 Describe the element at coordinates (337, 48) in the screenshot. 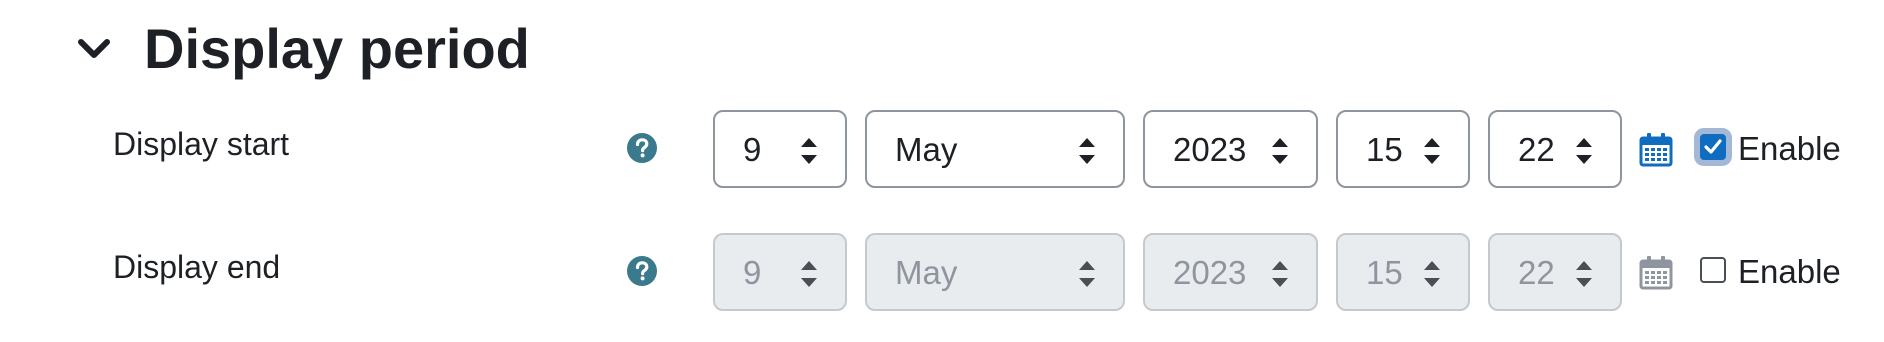

I see `section-title: Display period` at that location.